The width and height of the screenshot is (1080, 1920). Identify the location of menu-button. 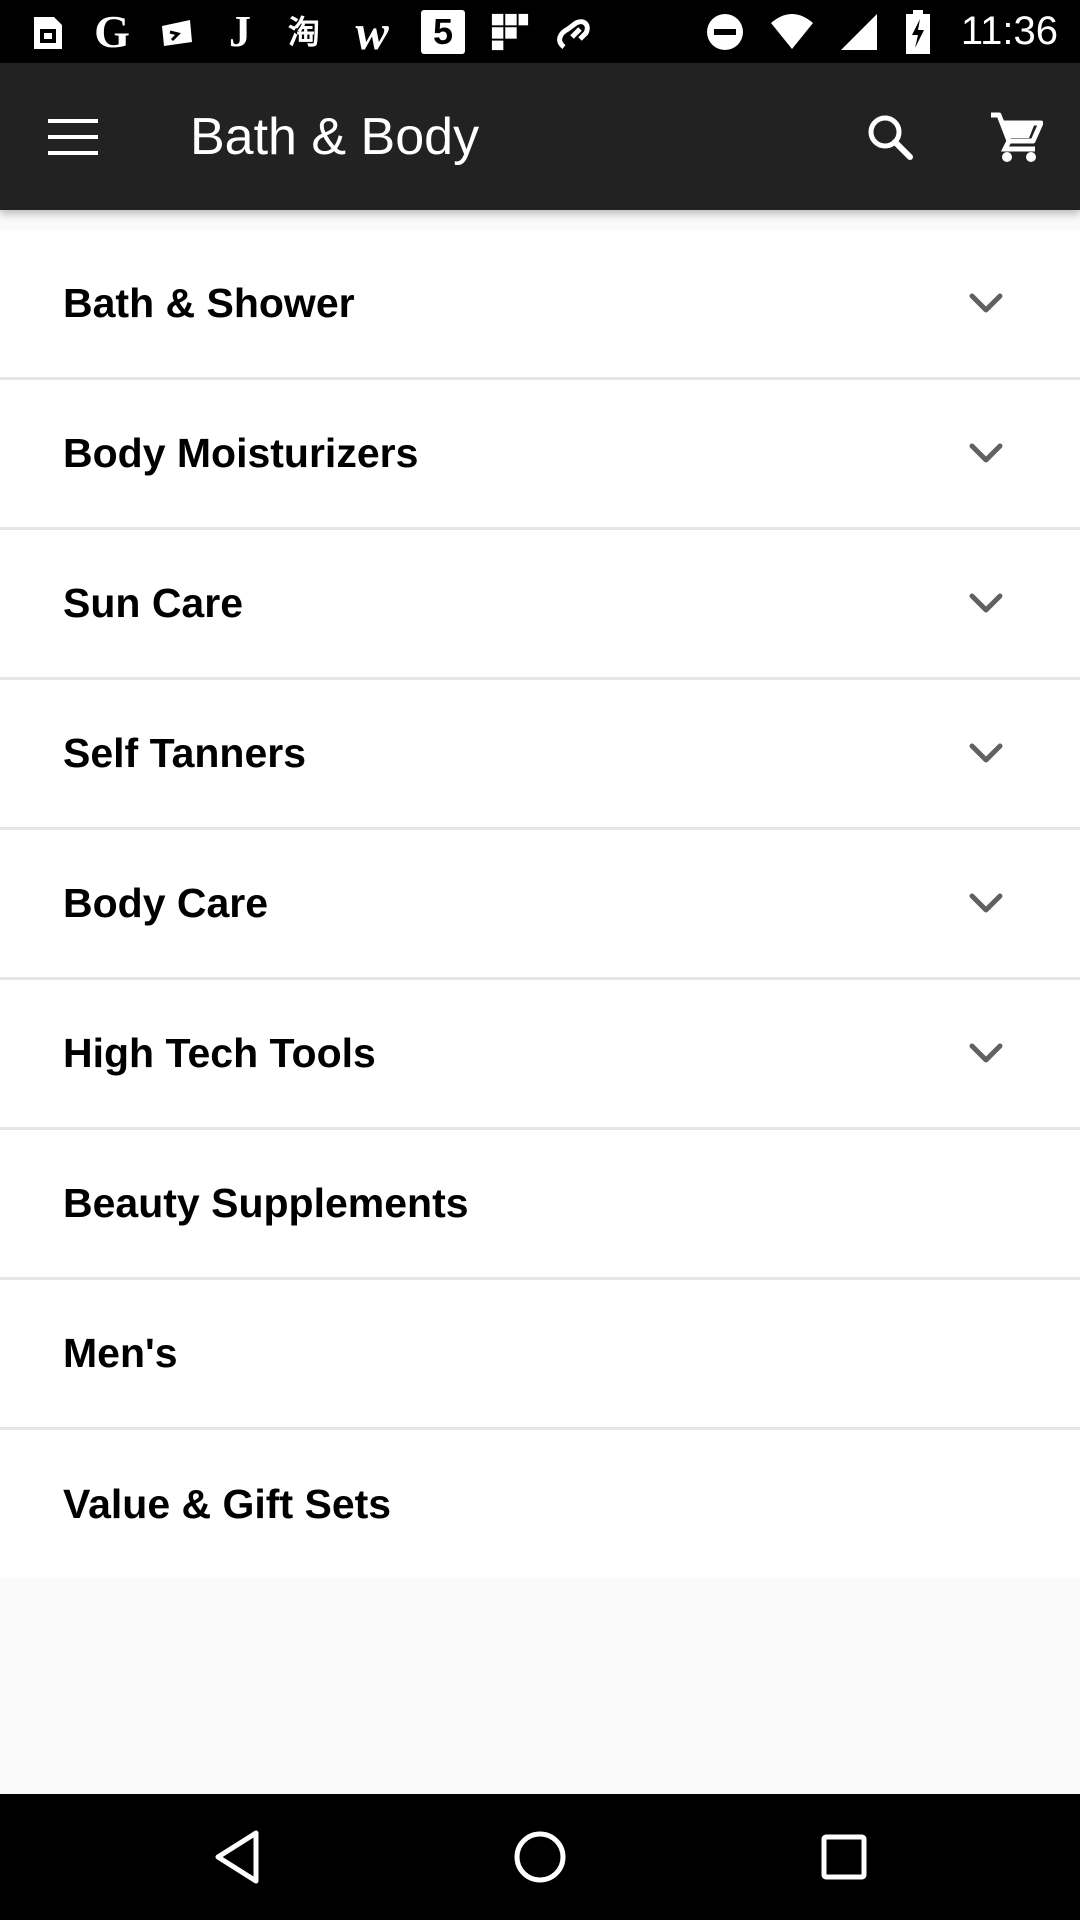
(73, 137).